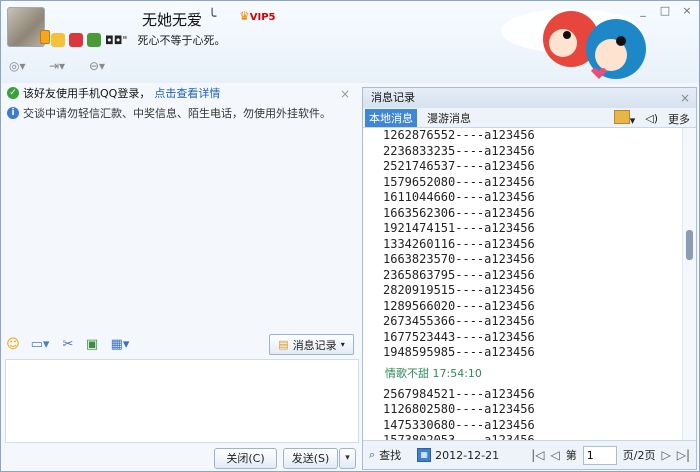 This screenshot has width=700, height=472. What do you see at coordinates (283, 344) in the screenshot?
I see `history-icon: ▤` at bounding box center [283, 344].